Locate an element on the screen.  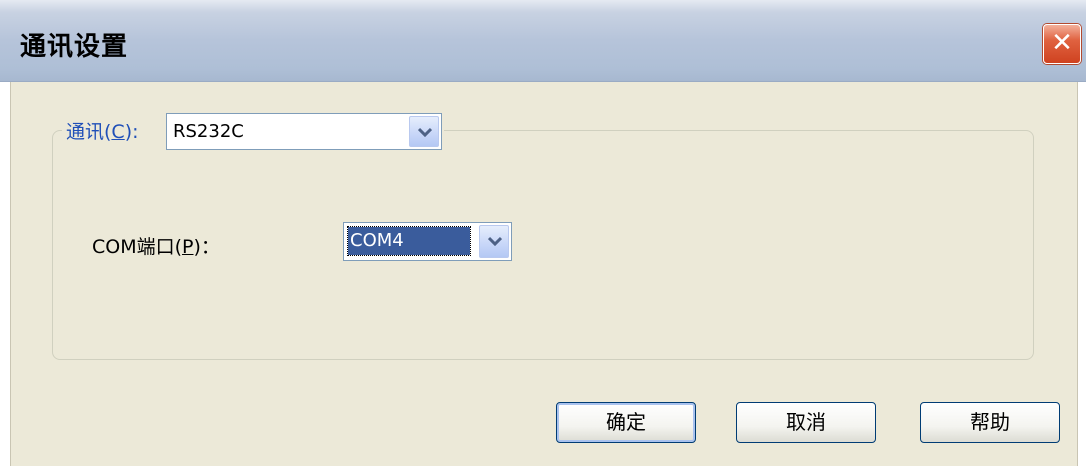
close-button: ✕ is located at coordinates (1062, 44).